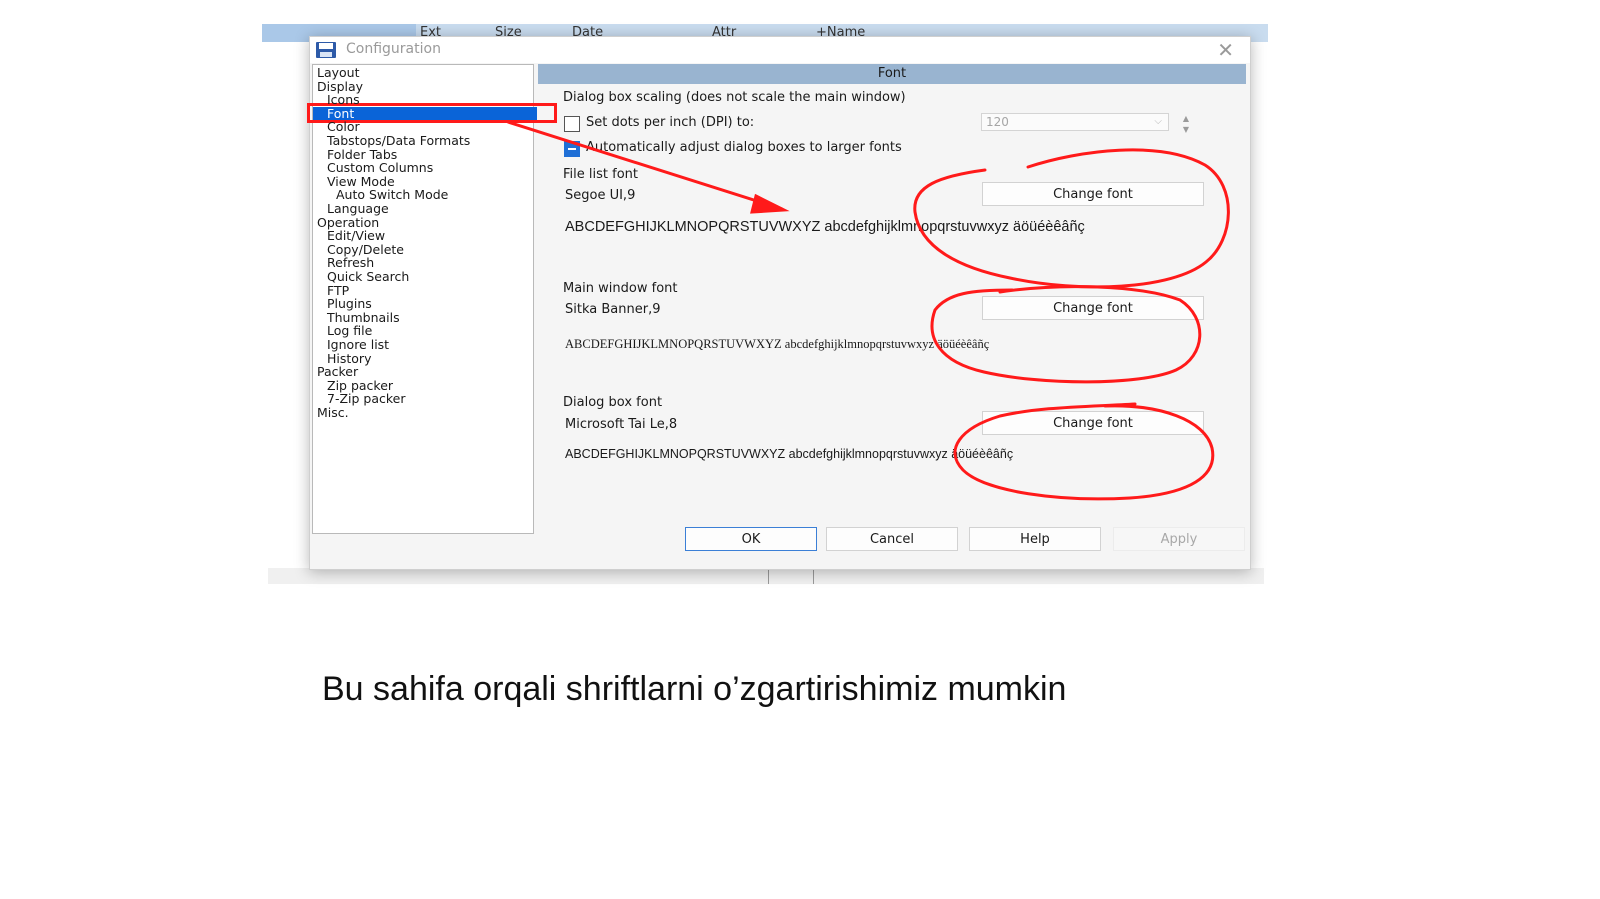  I want to click on red-circle-dialog-box-font, so click(1084, 451).